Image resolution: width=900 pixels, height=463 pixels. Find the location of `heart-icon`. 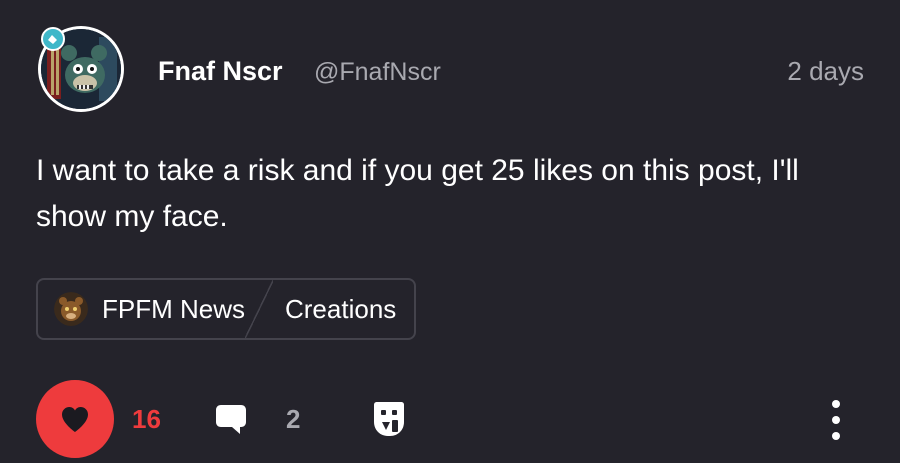

heart-icon is located at coordinates (75, 419).